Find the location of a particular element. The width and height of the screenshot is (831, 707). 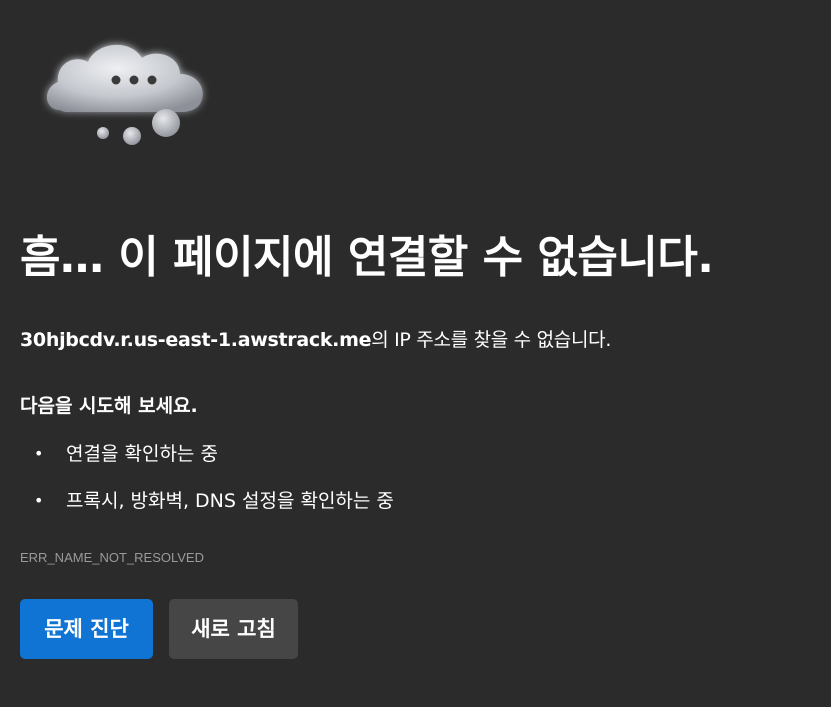

suggestion-check-proxy-firewall-dns: 프록시, 방화벽, DNS 설정을 확인하는 중 is located at coordinates (230, 501).